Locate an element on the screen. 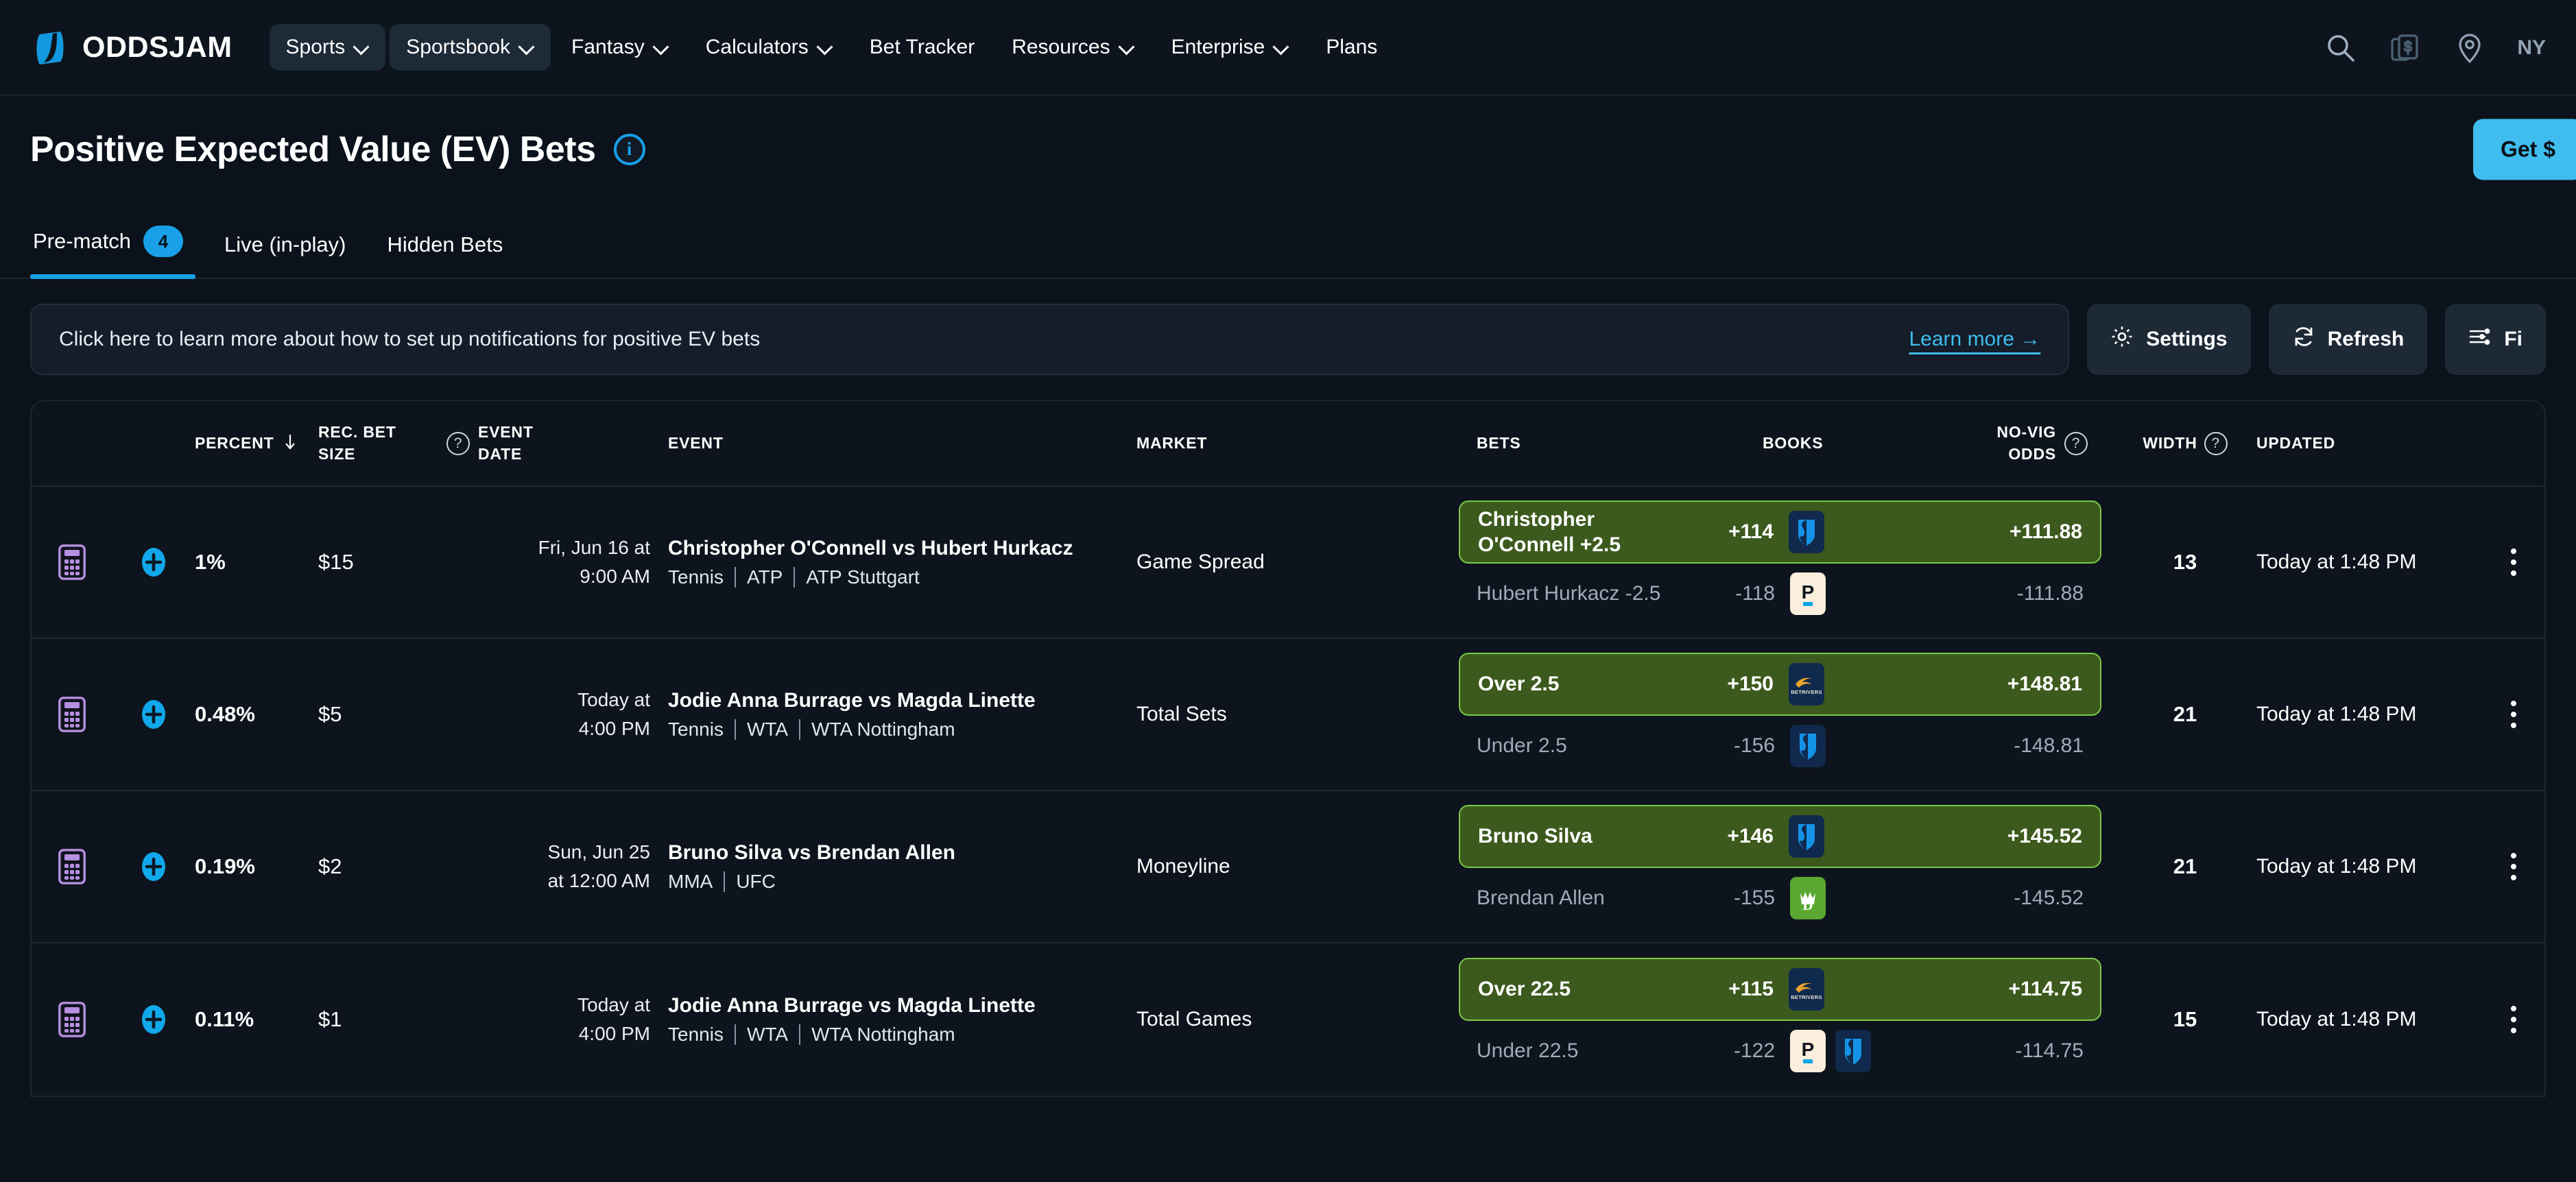  nav-item-sportsbook: Sportsbook is located at coordinates (470, 47).